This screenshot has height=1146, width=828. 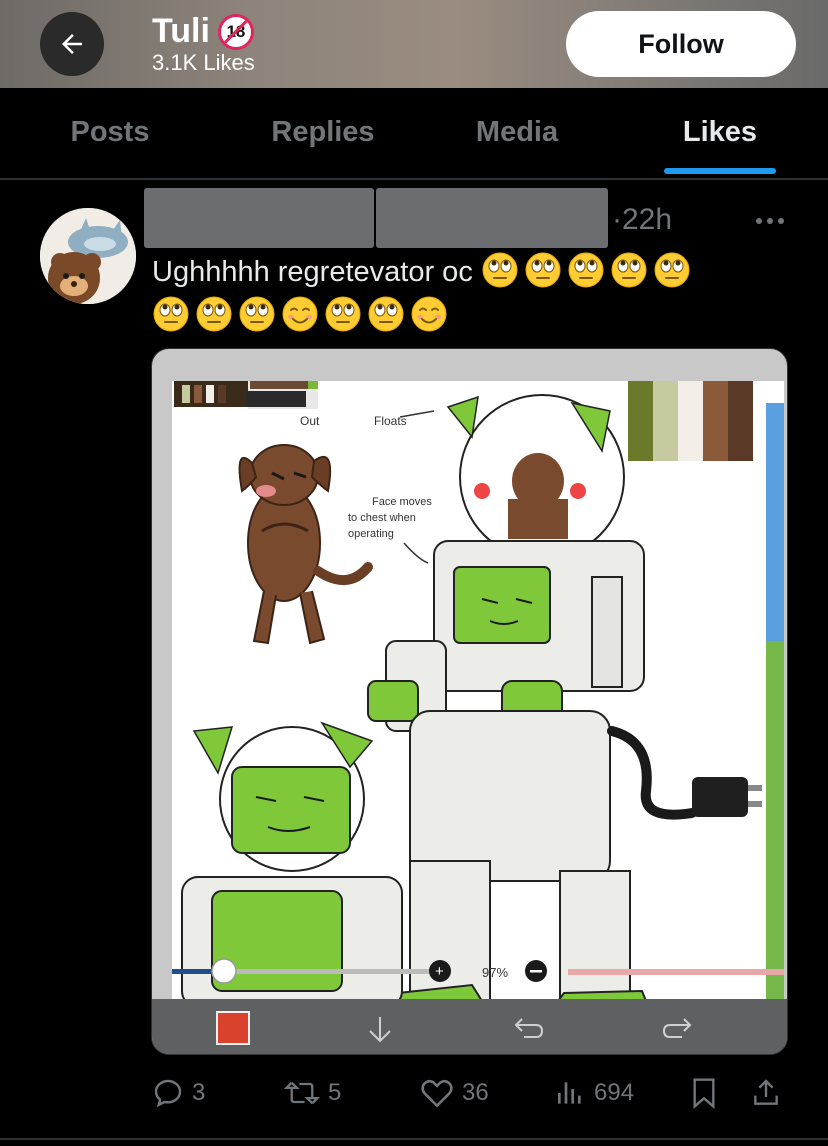 I want to click on post-text: Ughhhhh regretevator oc, so click(x=472, y=294).